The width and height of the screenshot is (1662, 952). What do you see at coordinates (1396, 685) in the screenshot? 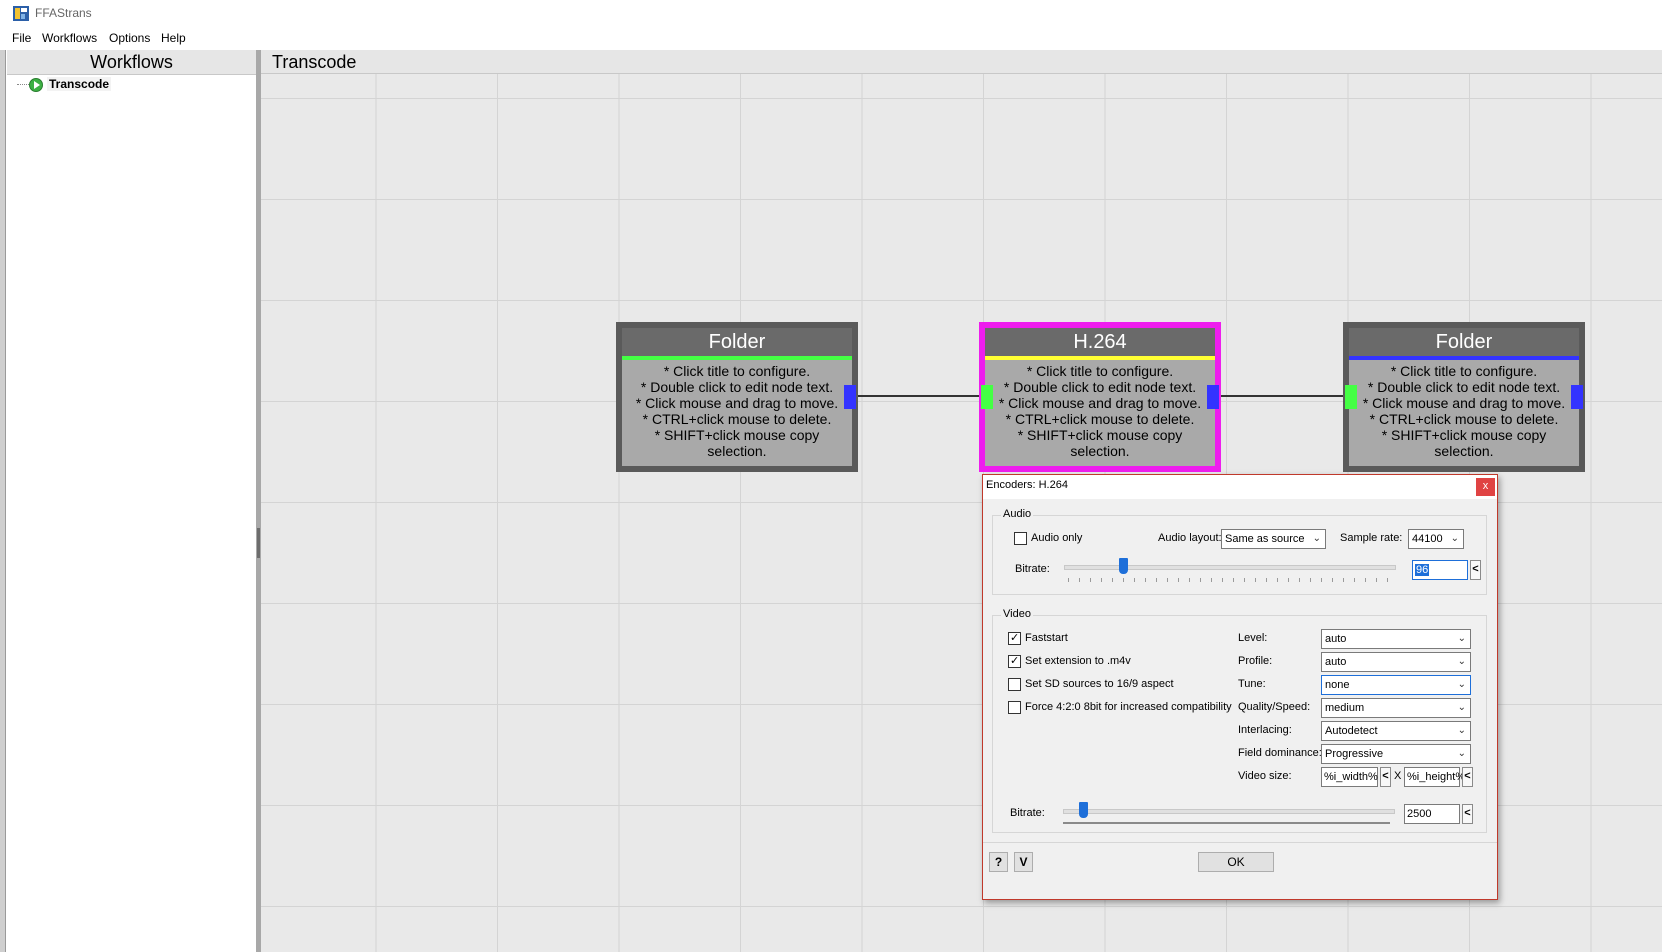
I see `tune-select: none ⌄` at bounding box center [1396, 685].